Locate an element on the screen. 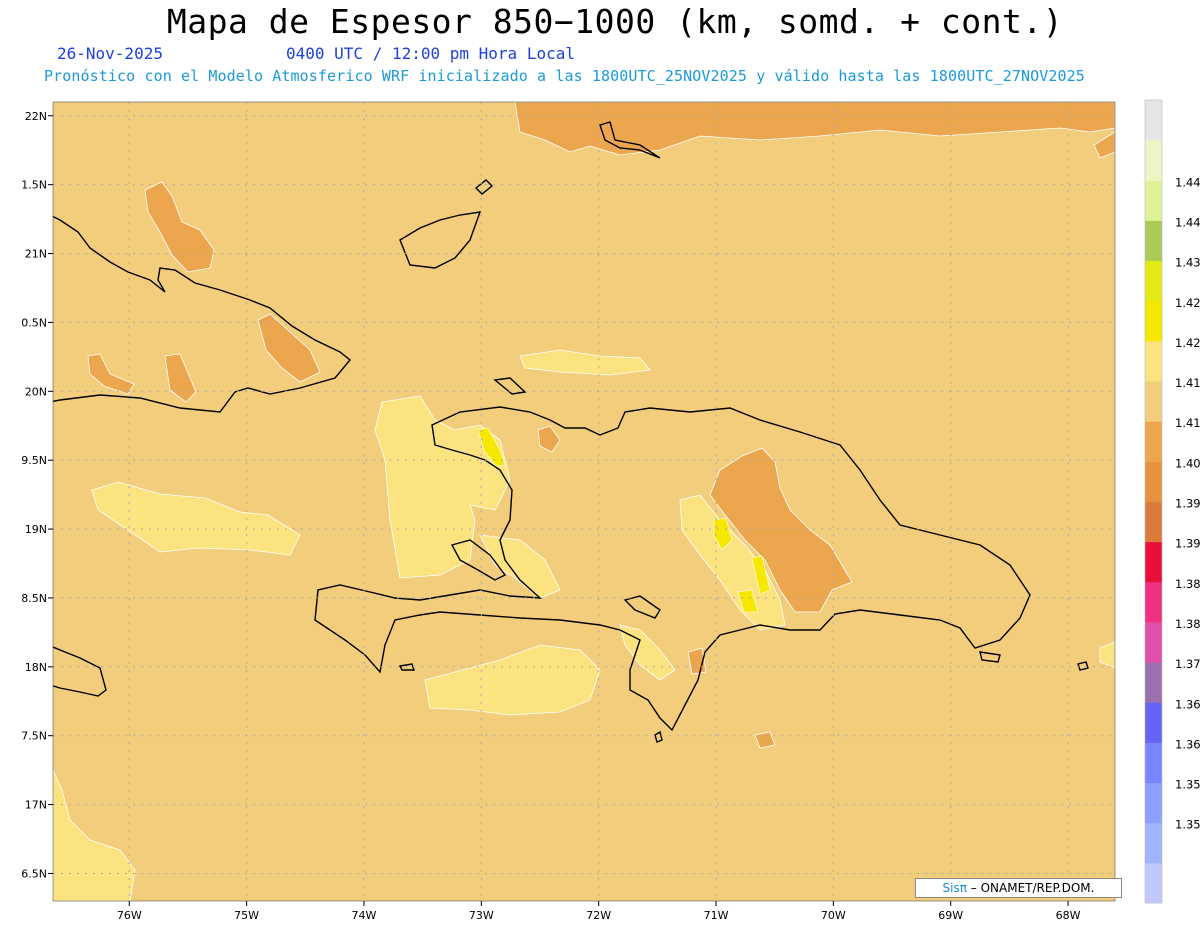  colorbar-label: 1.38 is located at coordinates (1187, 624).